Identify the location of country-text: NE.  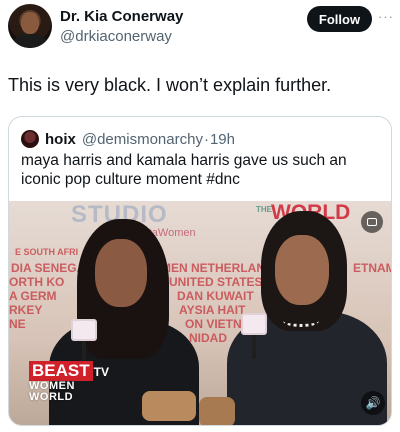
(17, 324).